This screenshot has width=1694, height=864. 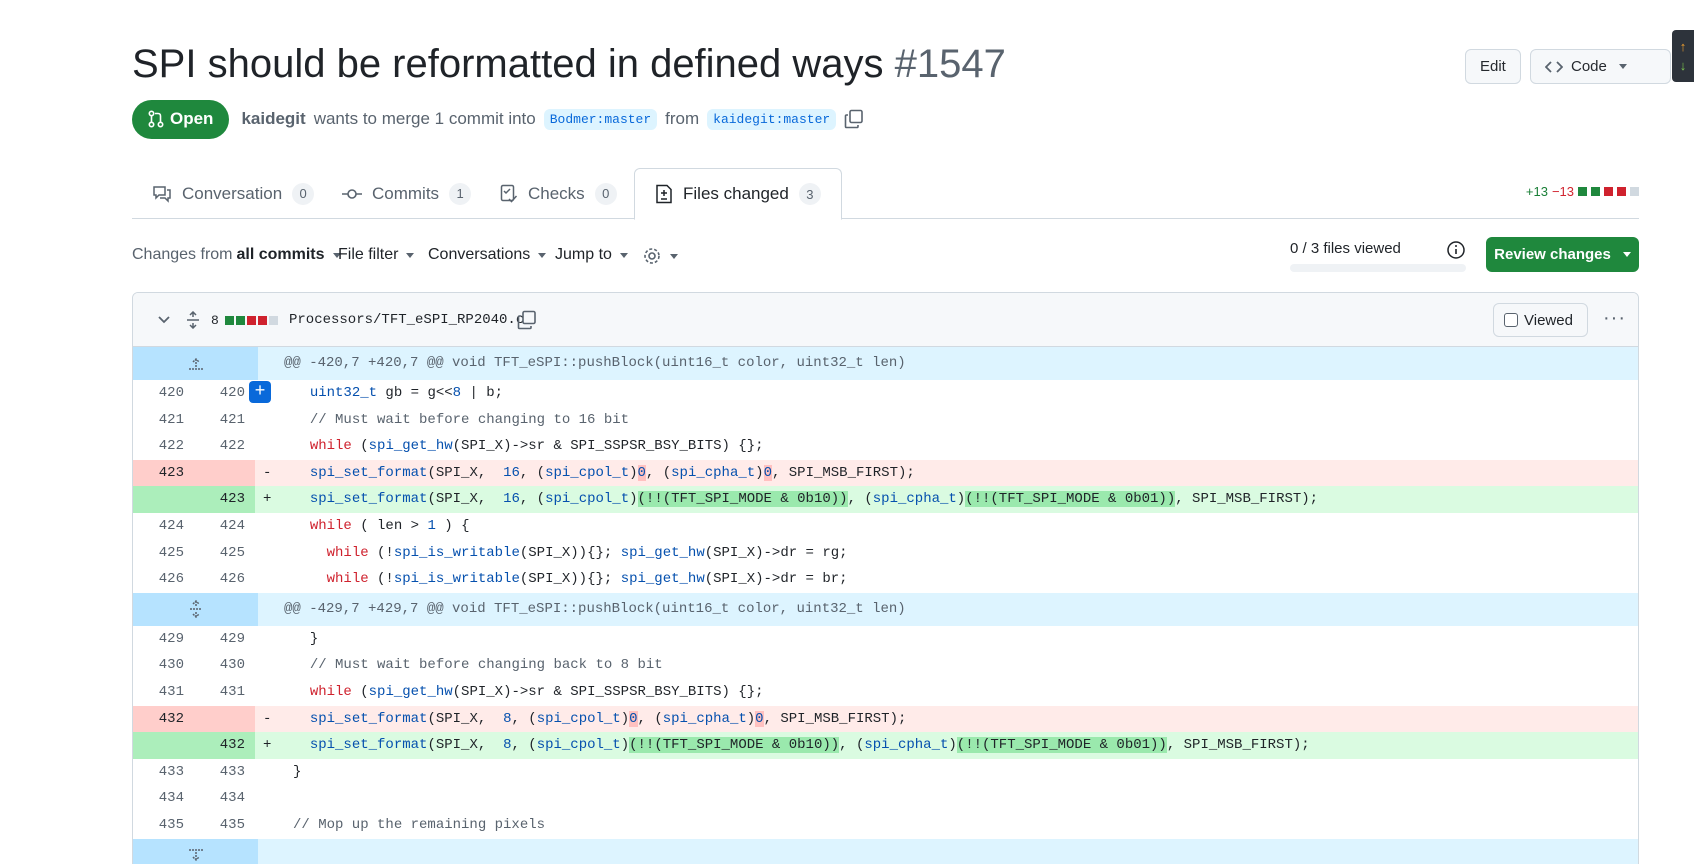 I want to click on new-line-number: 433, so click(x=224, y=772).